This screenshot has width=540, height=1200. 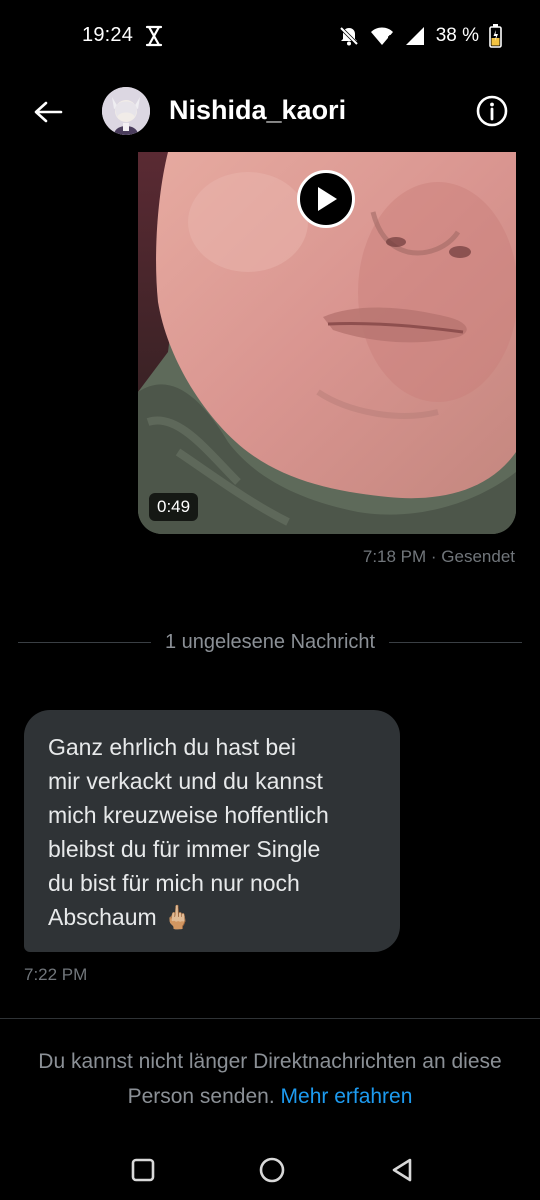 I want to click on battery-icon, so click(x=495, y=36).